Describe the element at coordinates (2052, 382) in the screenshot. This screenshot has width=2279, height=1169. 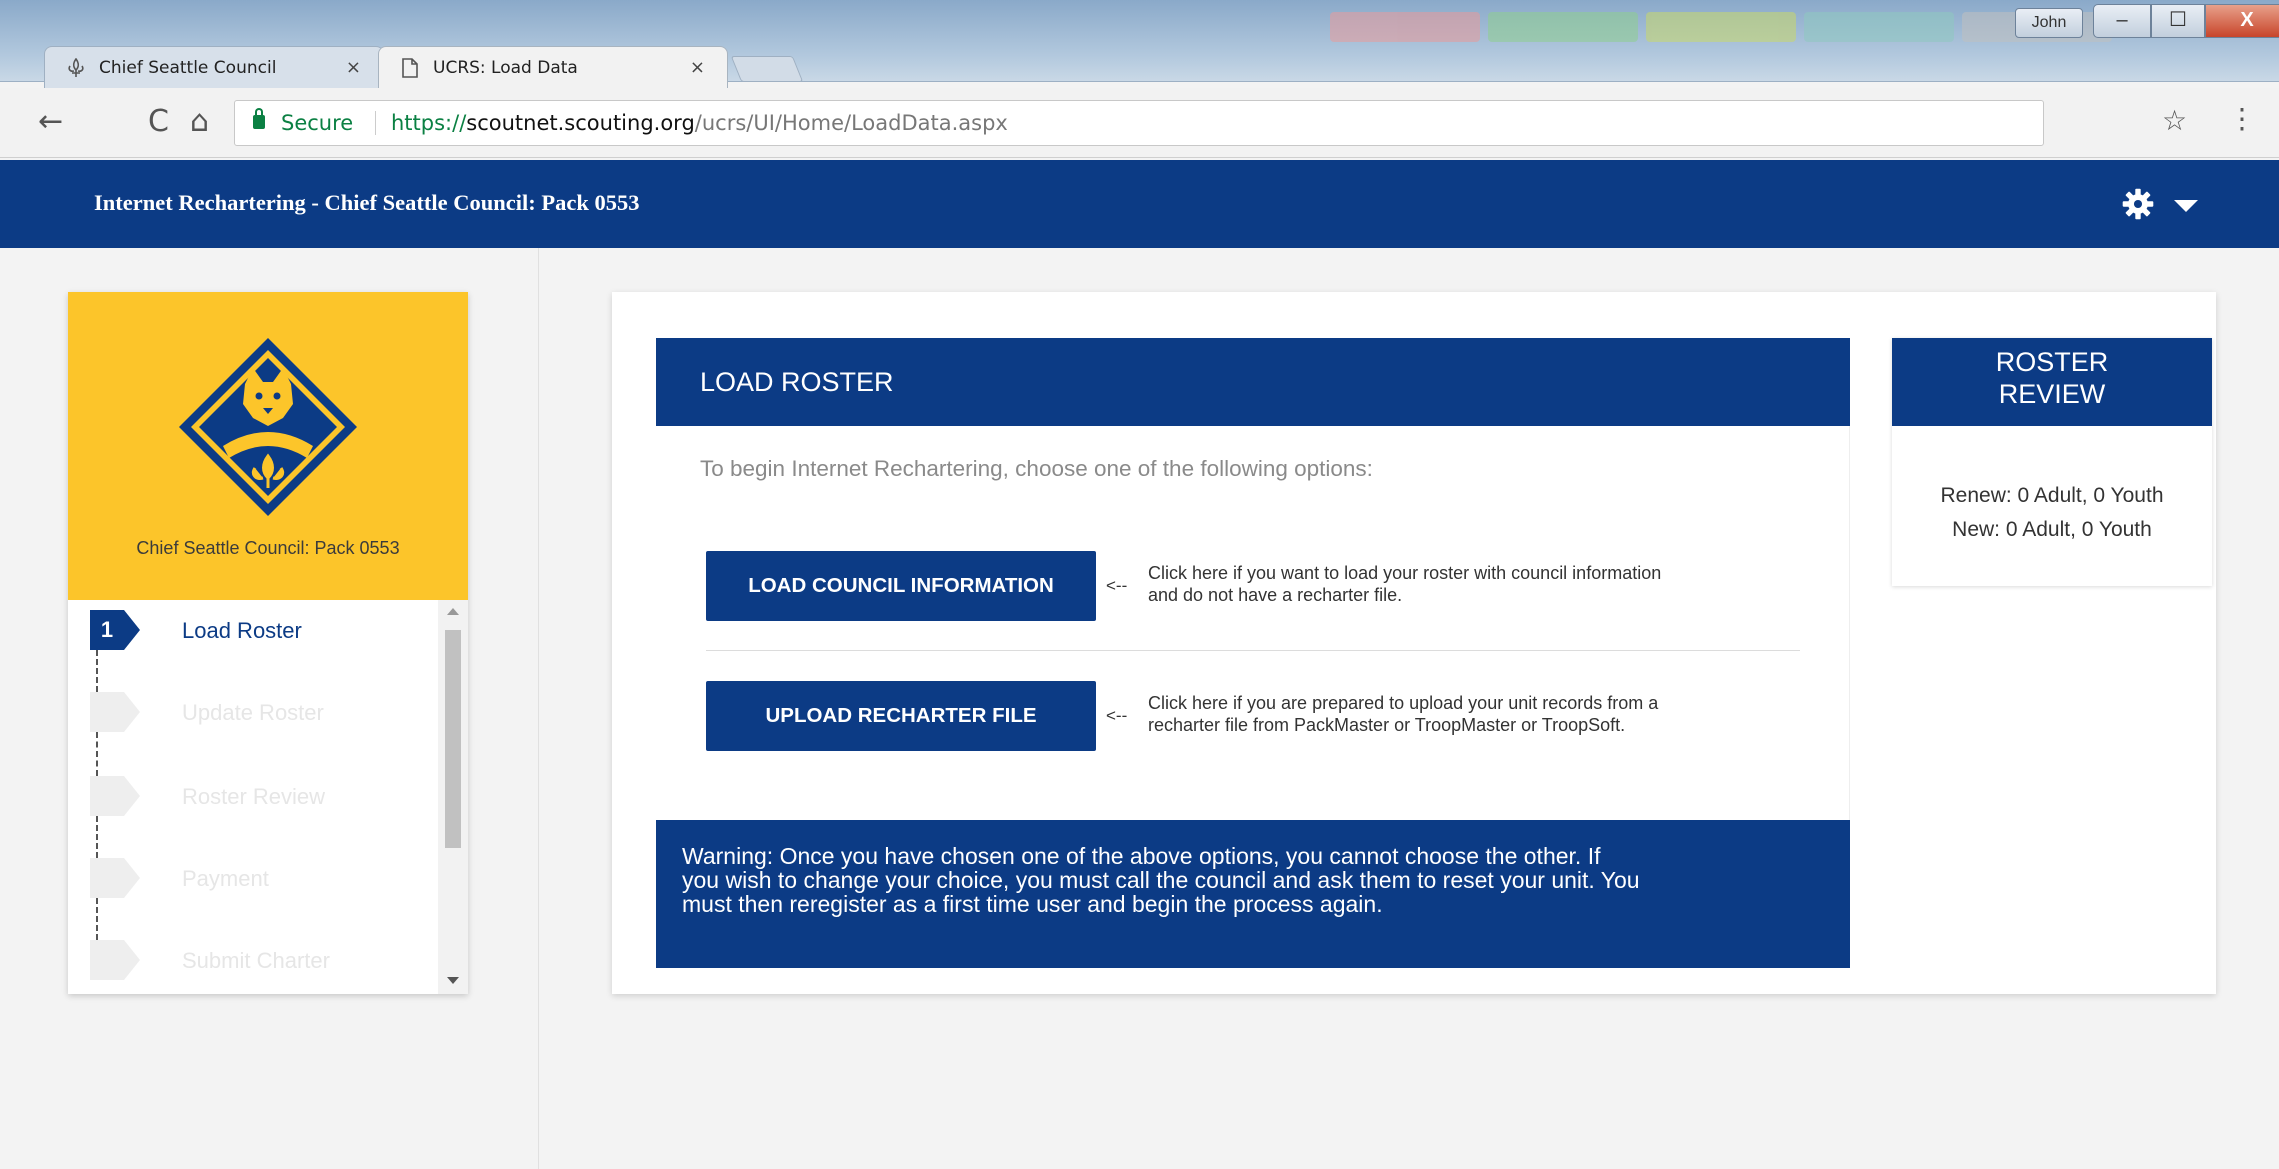
I see `roster-review-header: ROSTER REVIEW` at that location.